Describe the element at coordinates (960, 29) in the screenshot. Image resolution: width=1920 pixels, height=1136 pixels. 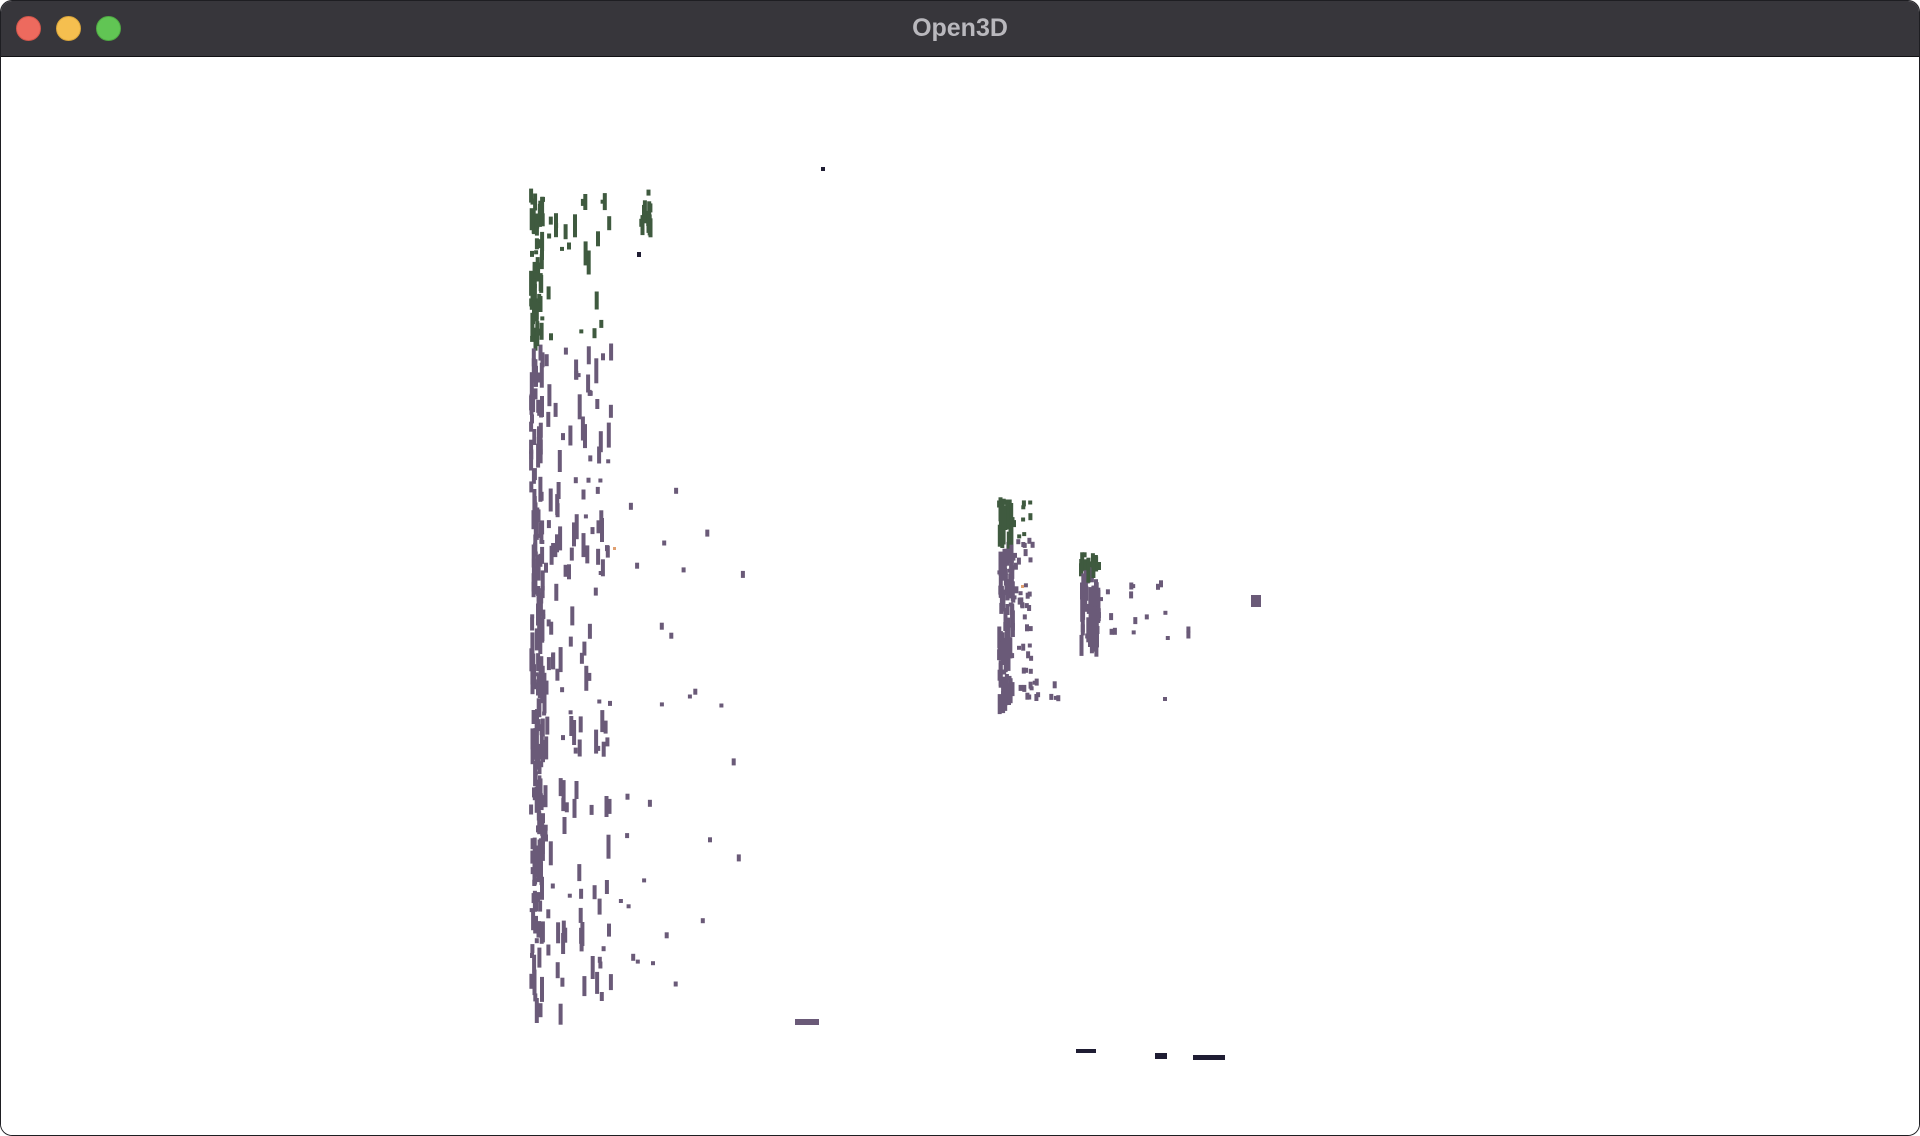
I see `title-bar: Open3D` at that location.